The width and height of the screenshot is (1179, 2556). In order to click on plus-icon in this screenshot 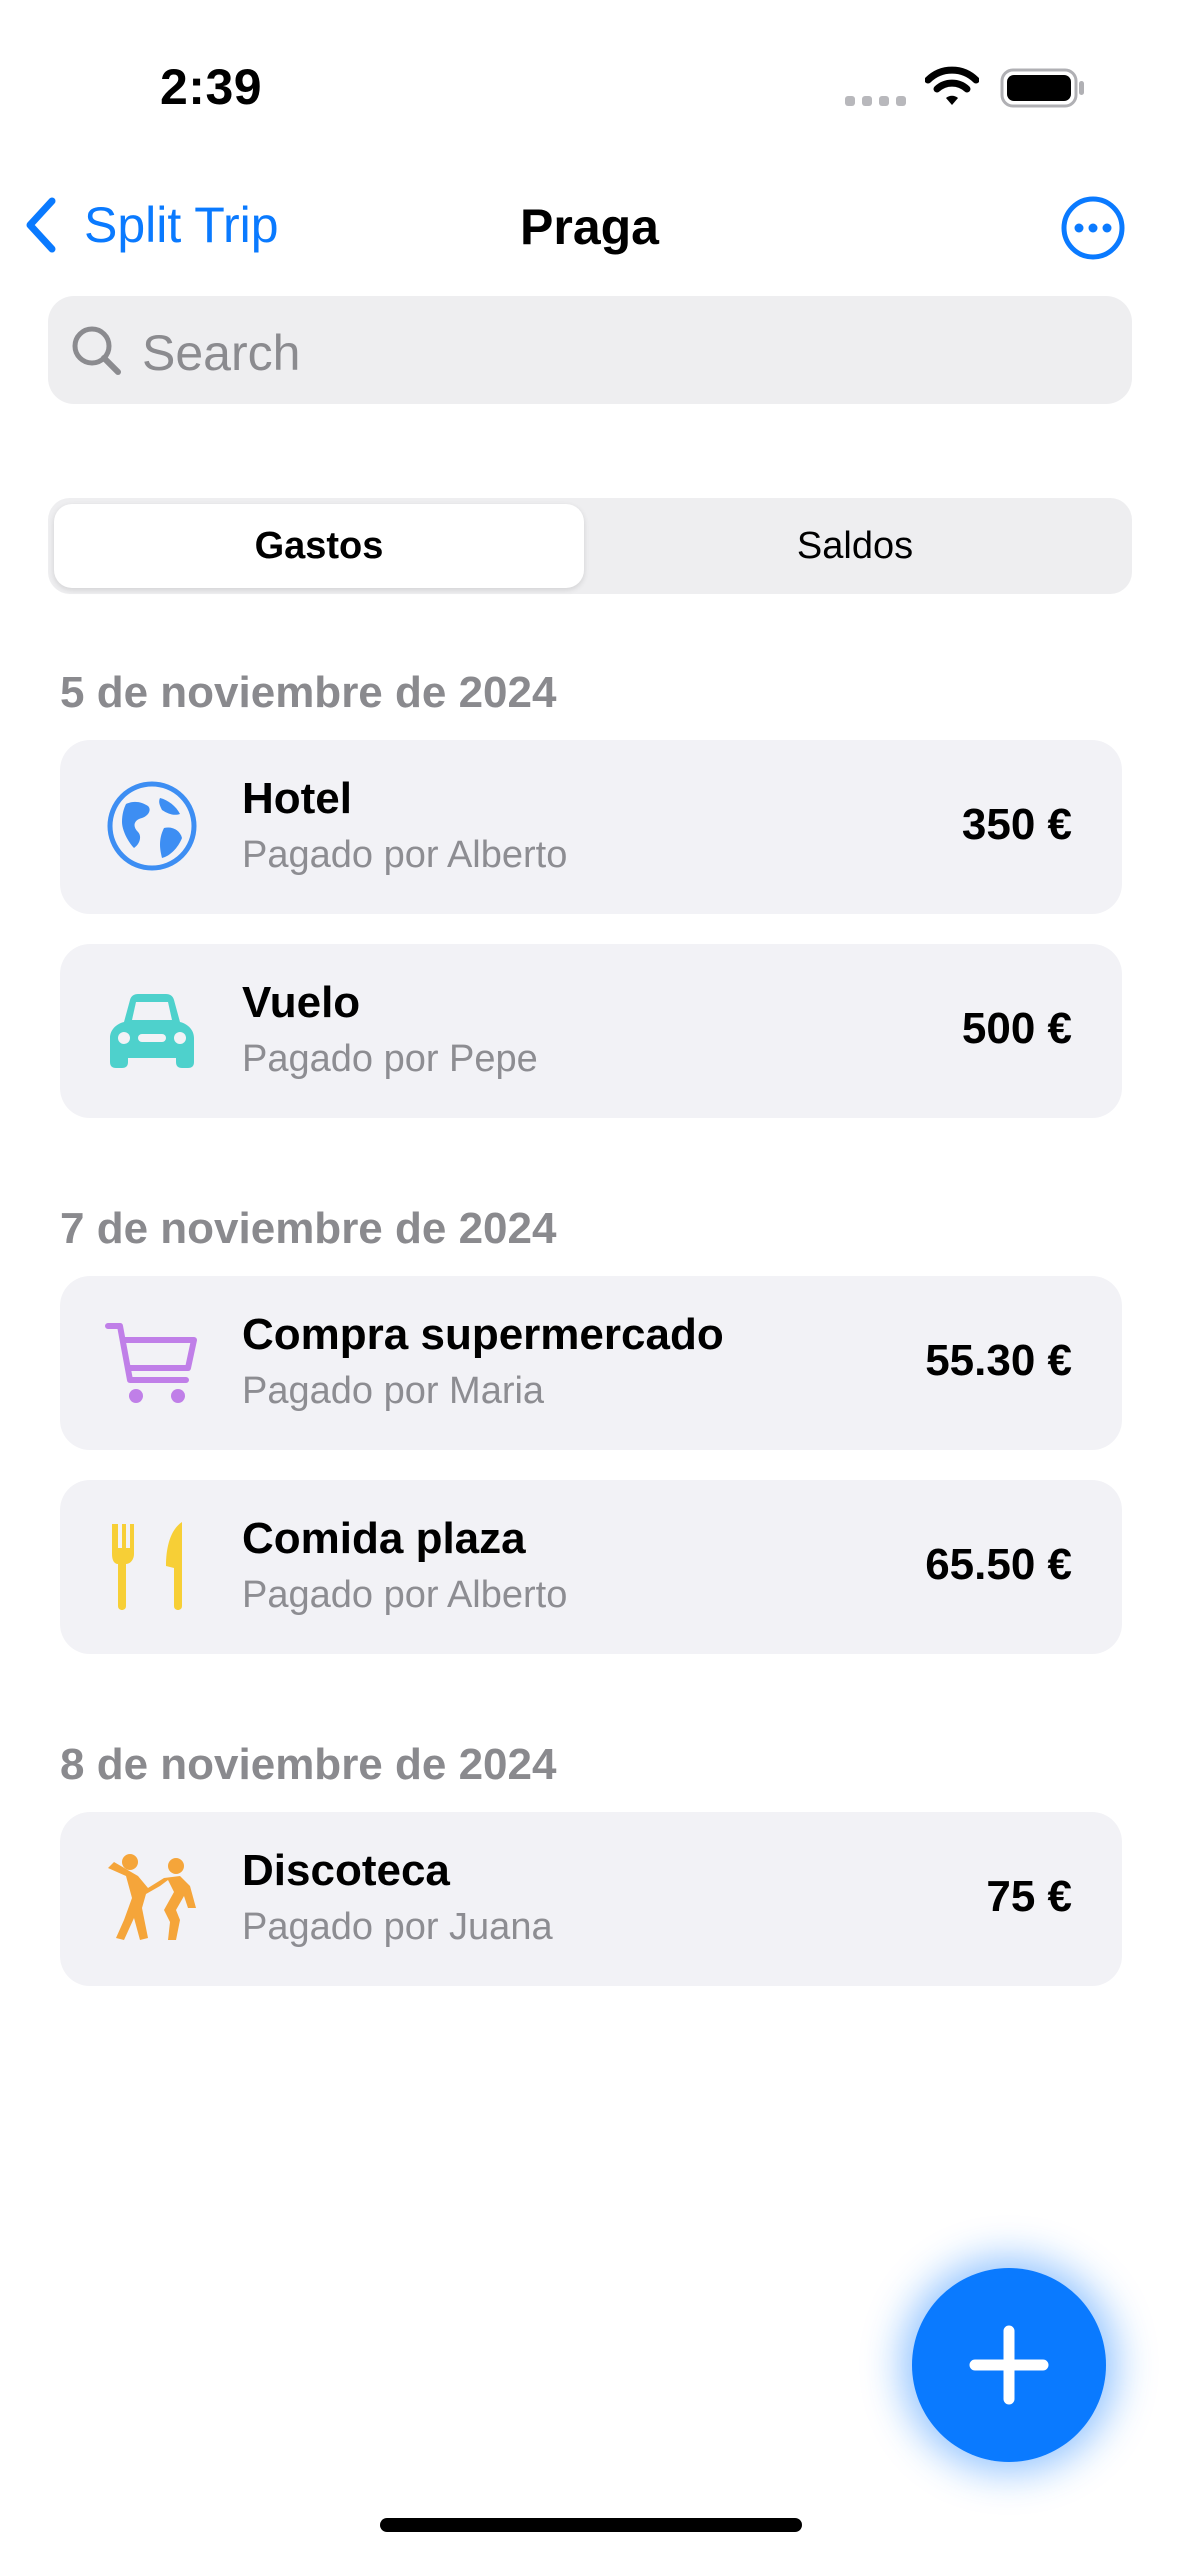, I will do `click(1009, 2365)`.